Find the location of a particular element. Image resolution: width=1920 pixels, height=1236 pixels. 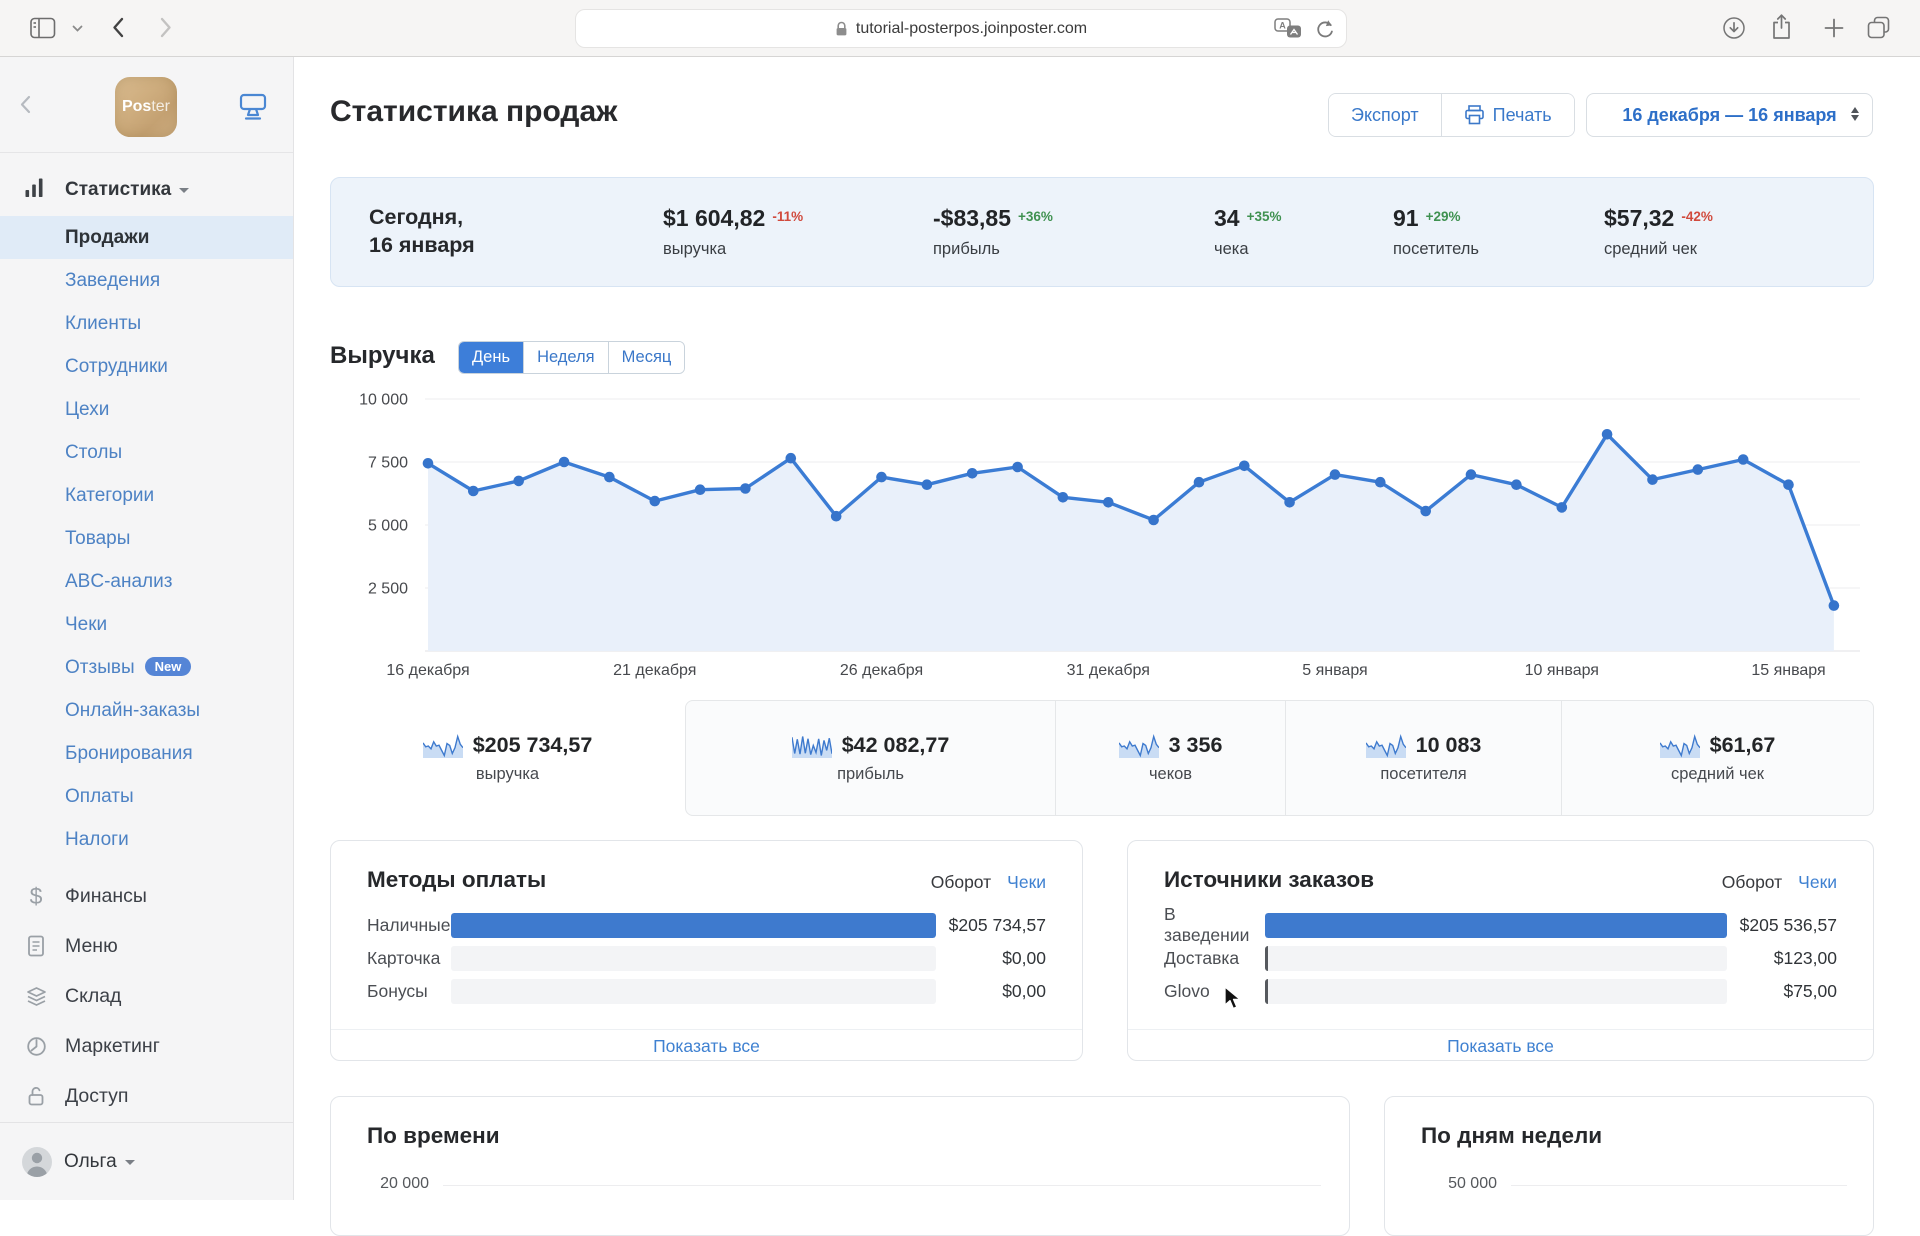

sidebar-item-8: ABC-анализ is located at coordinates (146, 581).